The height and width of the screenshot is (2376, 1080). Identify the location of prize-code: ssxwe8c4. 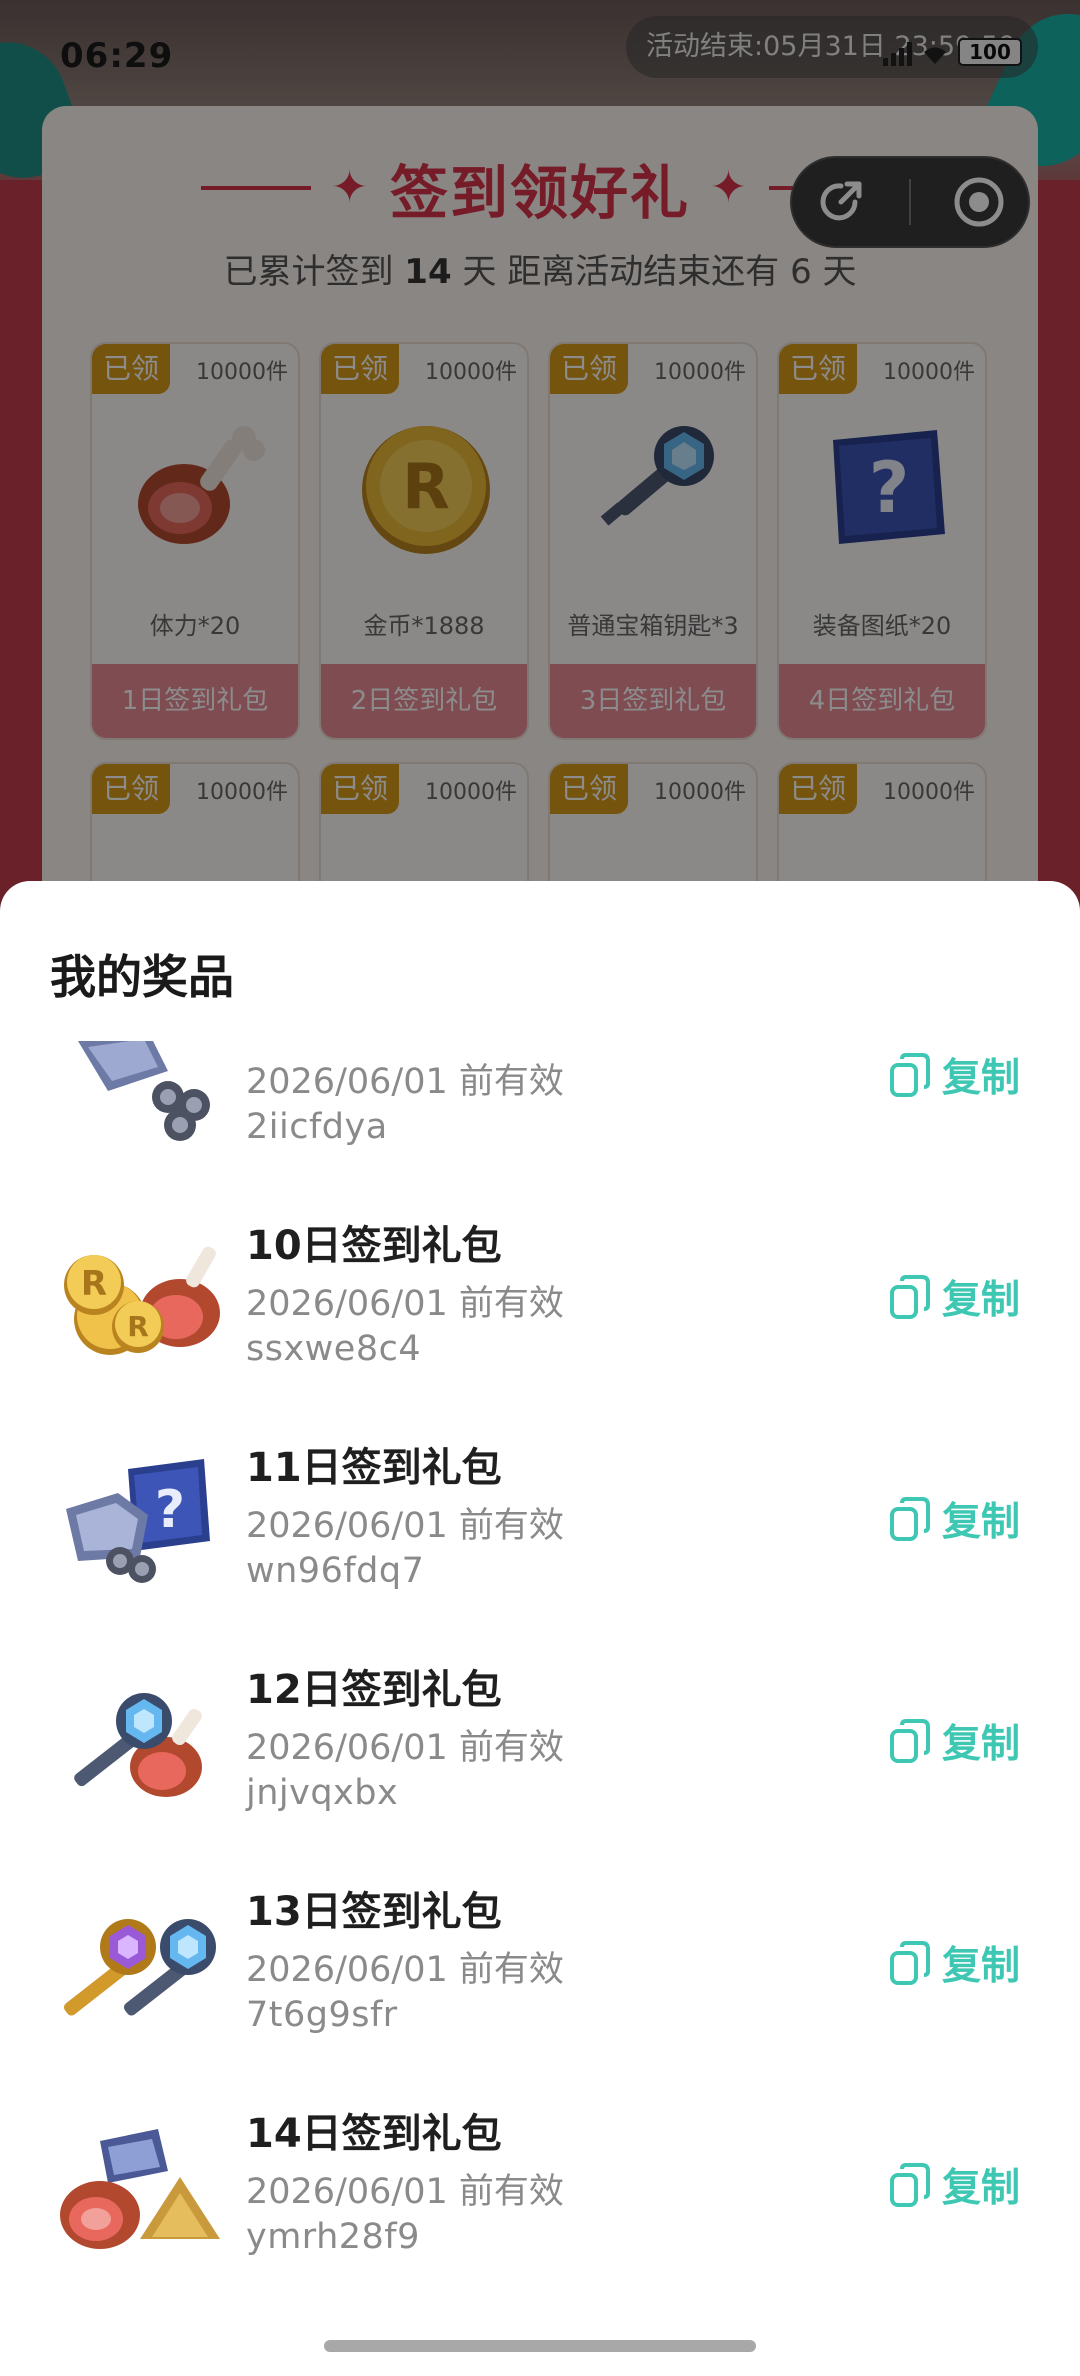
(334, 1349).